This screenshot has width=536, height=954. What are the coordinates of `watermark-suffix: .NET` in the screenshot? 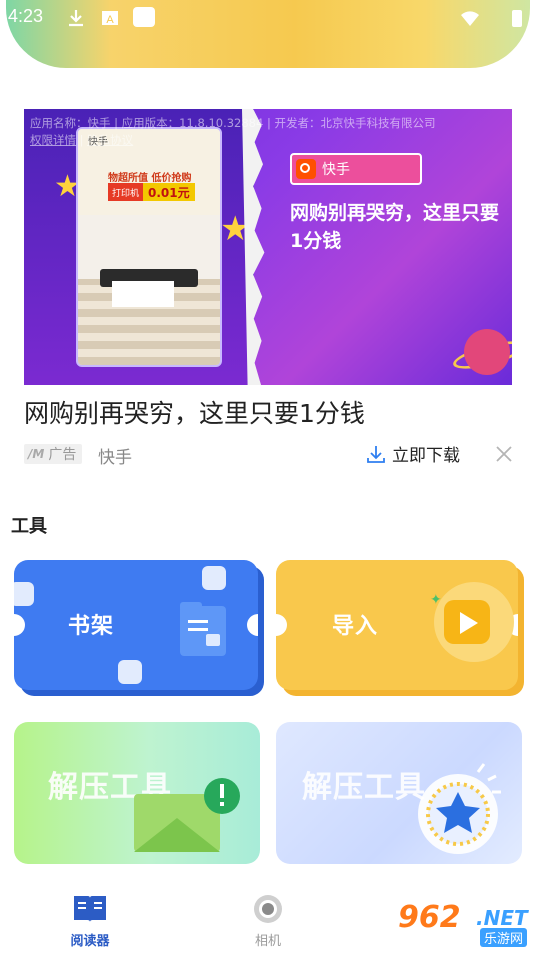 It's located at (502, 918).